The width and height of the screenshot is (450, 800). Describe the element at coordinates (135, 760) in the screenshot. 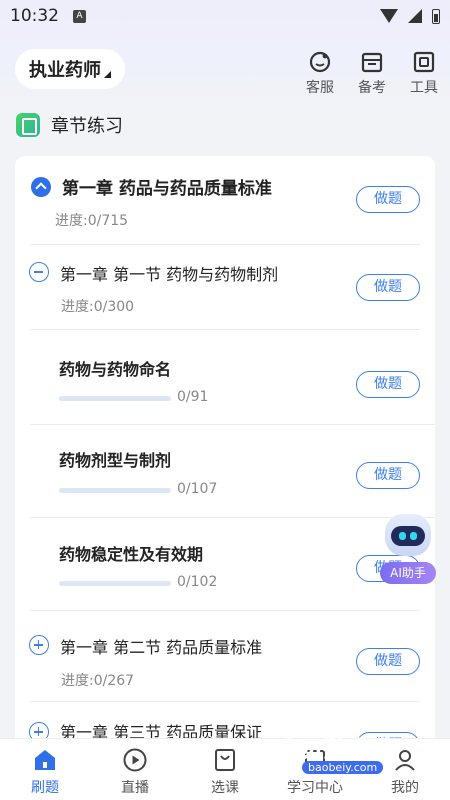

I see `play-circle-icon` at that location.